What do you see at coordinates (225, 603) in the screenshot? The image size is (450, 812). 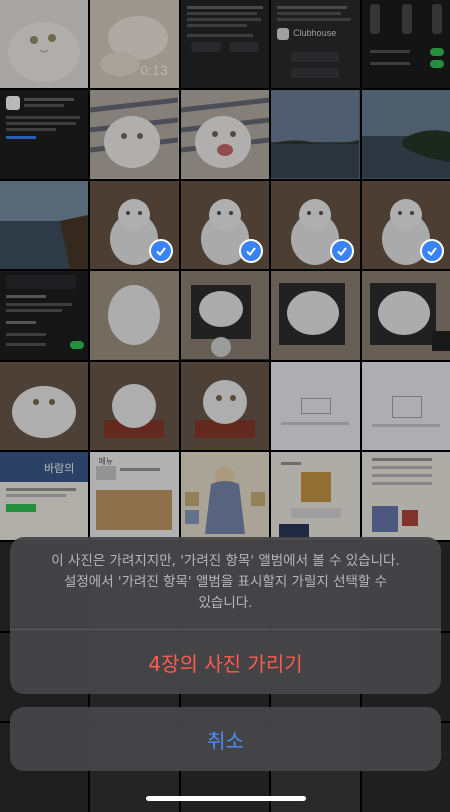 I see `hide-message-line: 있습니다.` at bounding box center [225, 603].